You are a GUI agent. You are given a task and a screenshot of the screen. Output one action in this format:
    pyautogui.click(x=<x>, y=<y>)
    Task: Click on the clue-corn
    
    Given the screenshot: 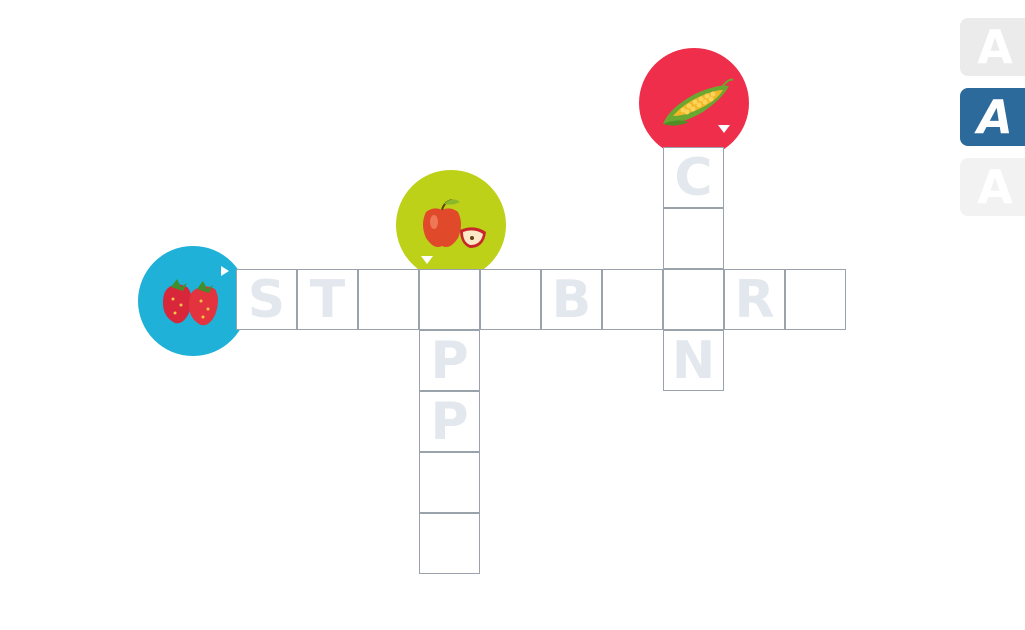 What is the action you would take?
    pyautogui.click(x=694, y=103)
    